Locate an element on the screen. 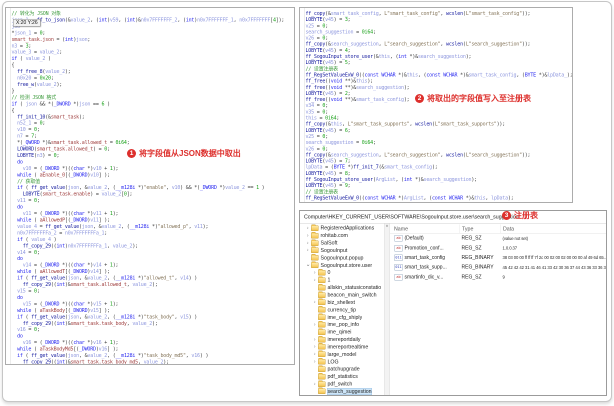  key-label: pdf_switch is located at coordinates (340, 384).